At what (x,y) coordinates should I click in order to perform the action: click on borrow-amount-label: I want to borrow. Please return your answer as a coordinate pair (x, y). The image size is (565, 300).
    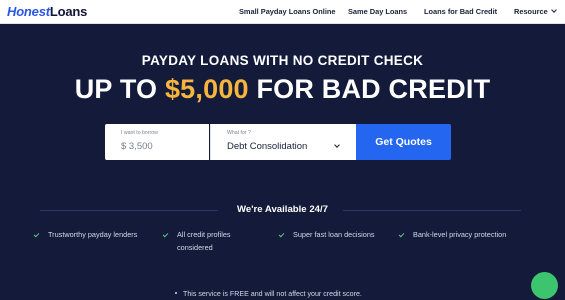
    Looking at the image, I should click on (139, 133).